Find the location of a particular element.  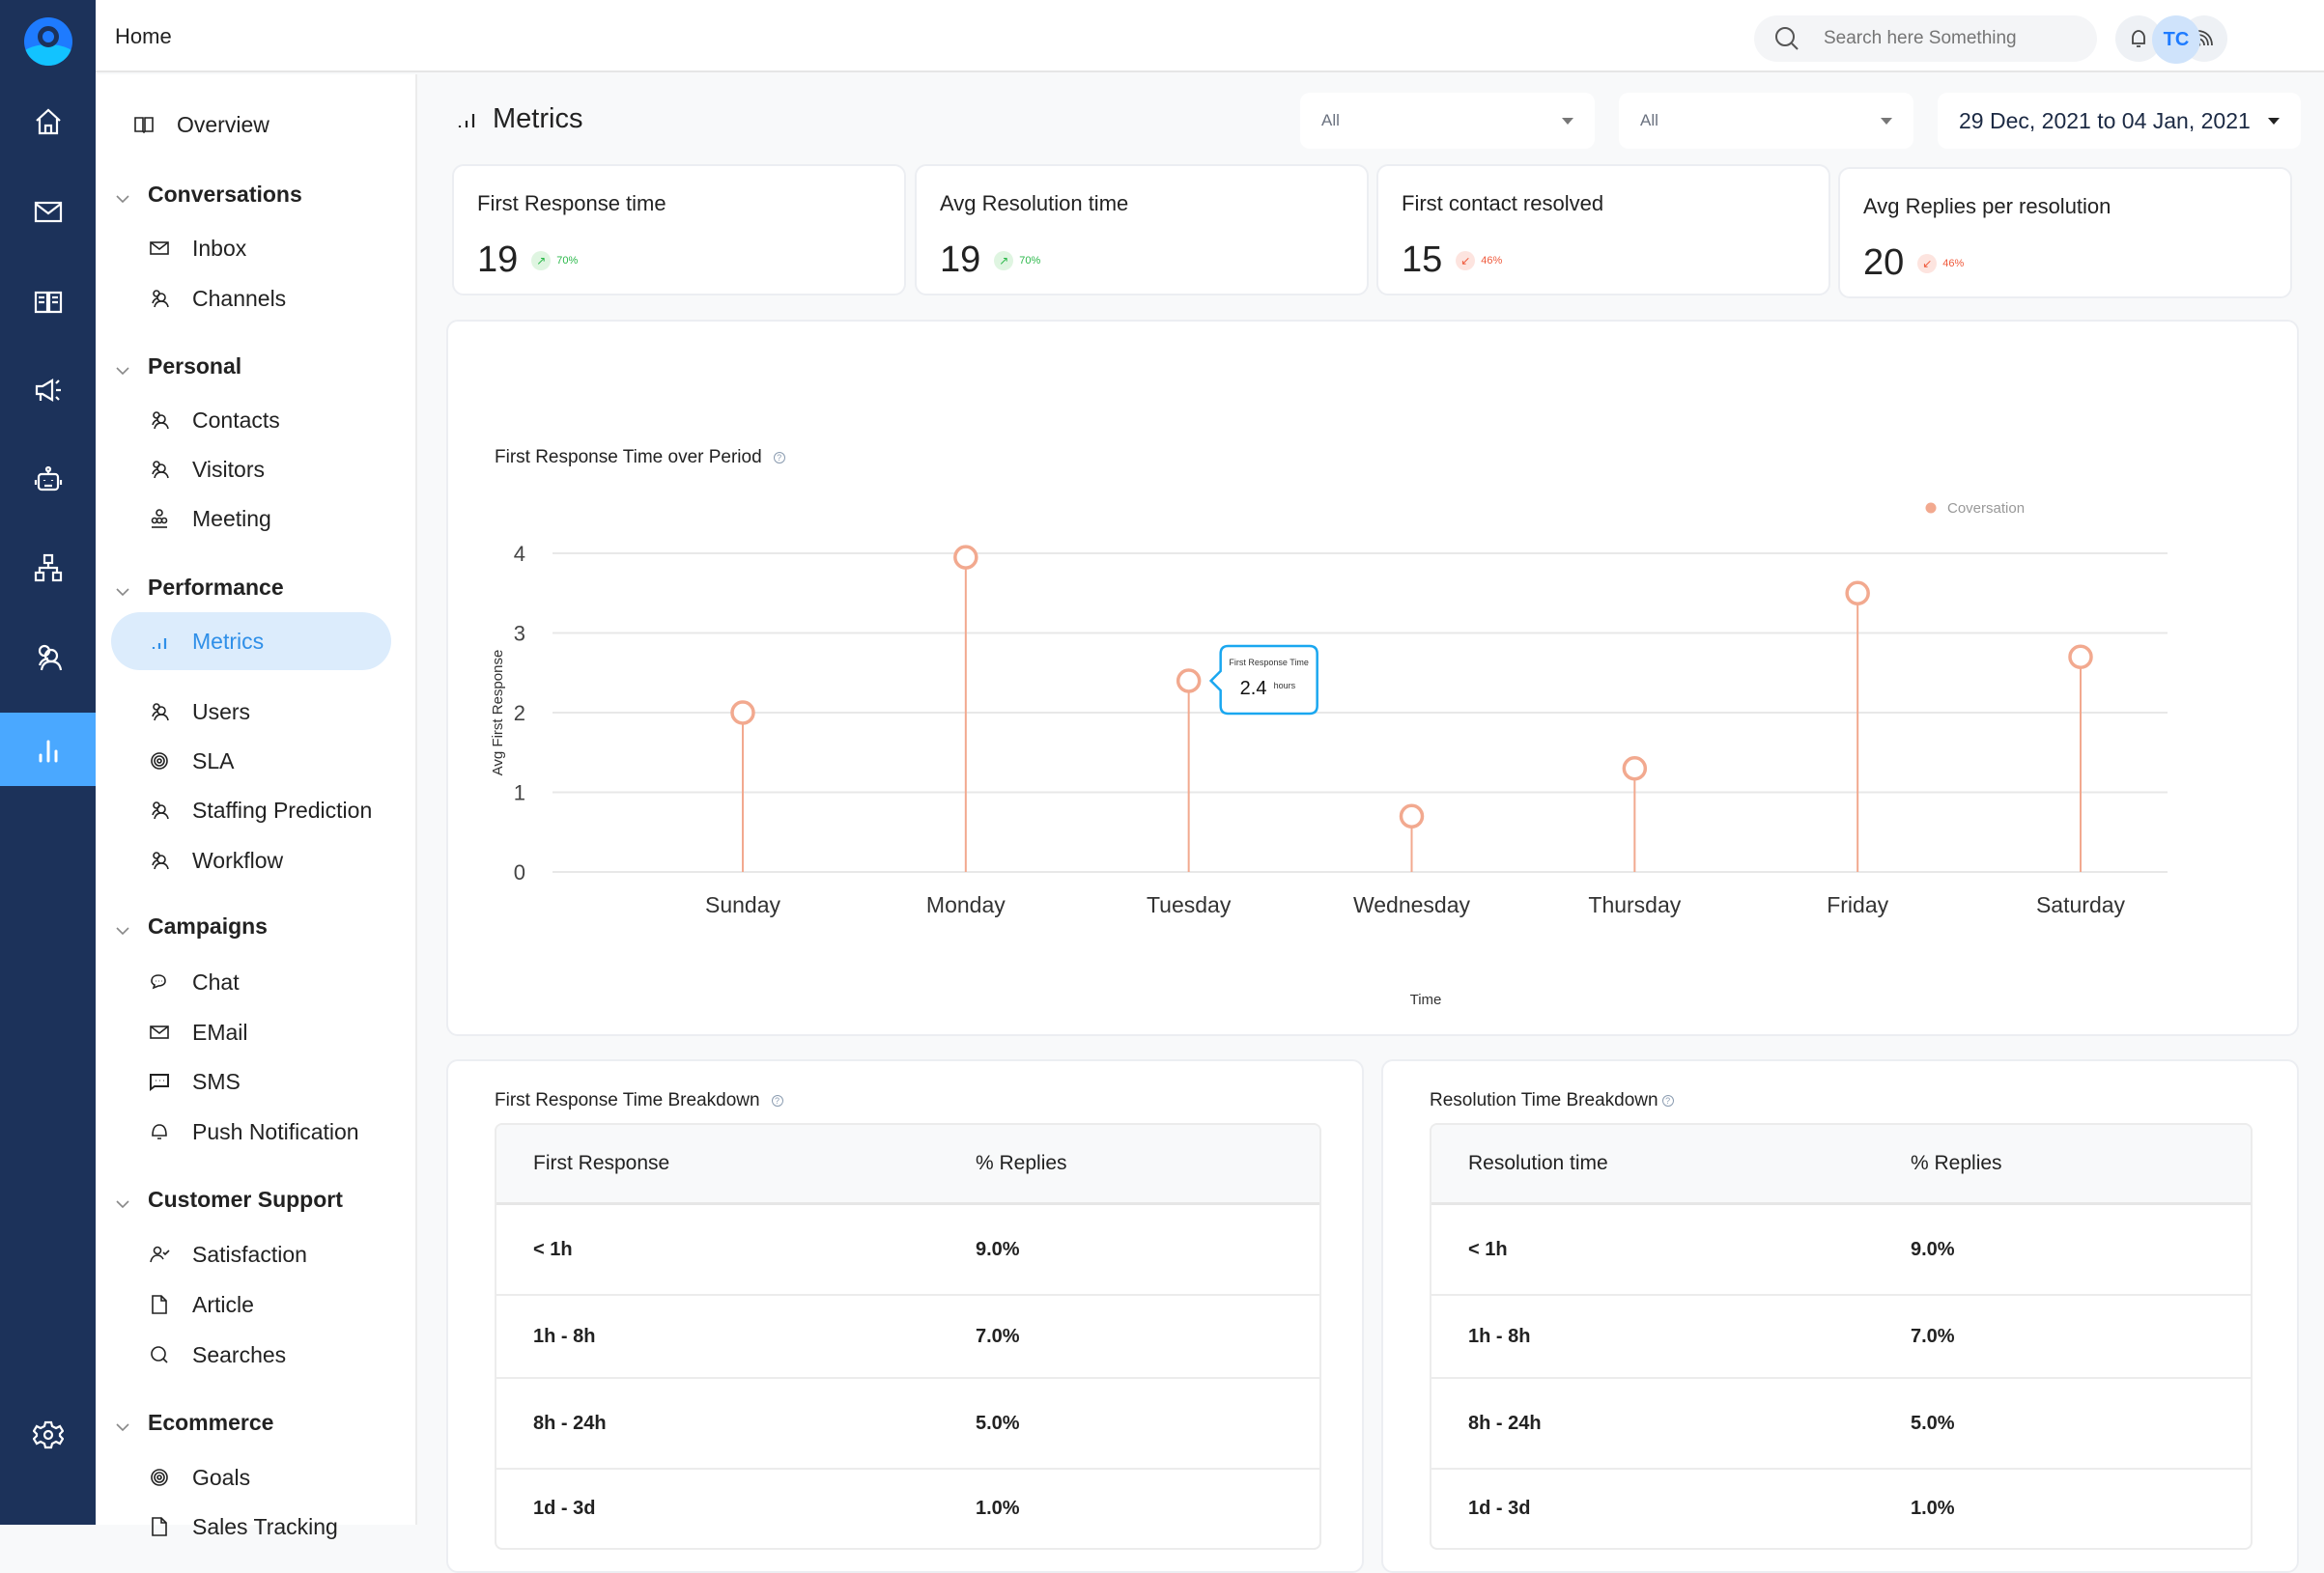

rail-users is located at coordinates (48, 658).